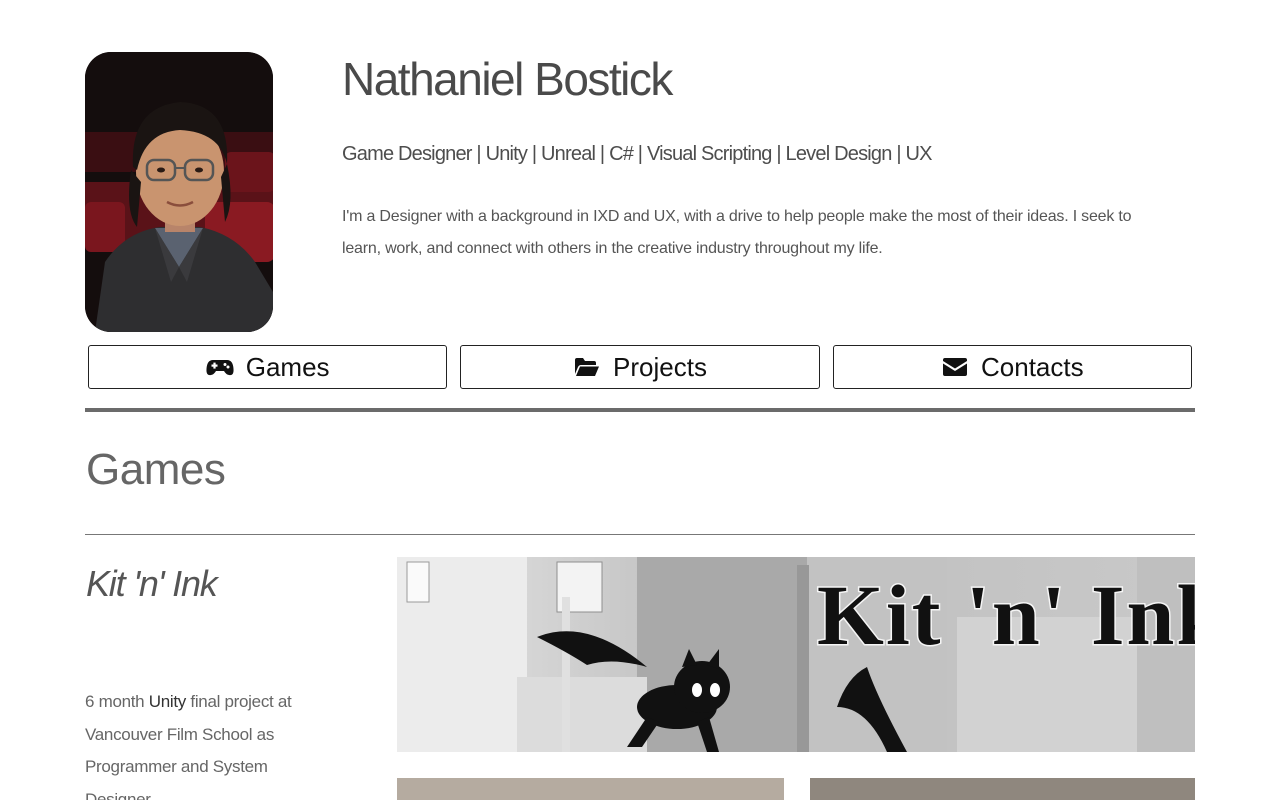  I want to click on contacts-button: Contacts, so click(1012, 367).